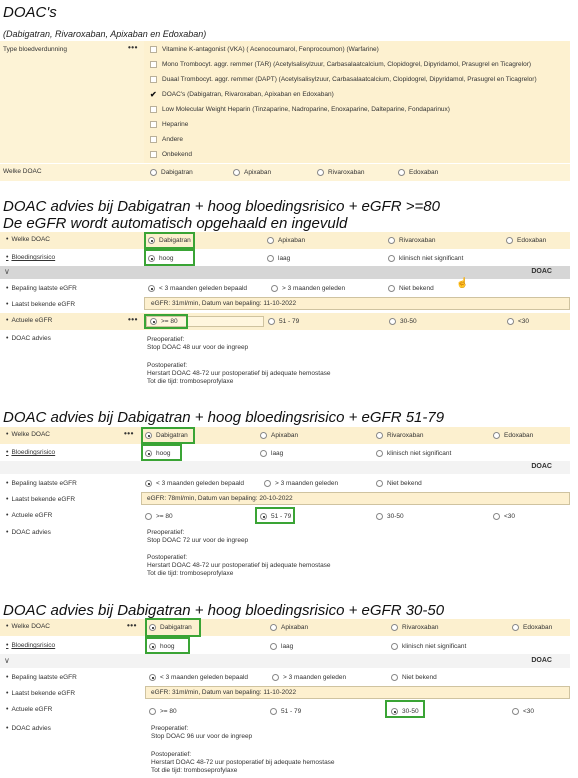 The image size is (578, 778). Describe the element at coordinates (285, 467) in the screenshot. I see `doac-group-header: DOAC` at that location.